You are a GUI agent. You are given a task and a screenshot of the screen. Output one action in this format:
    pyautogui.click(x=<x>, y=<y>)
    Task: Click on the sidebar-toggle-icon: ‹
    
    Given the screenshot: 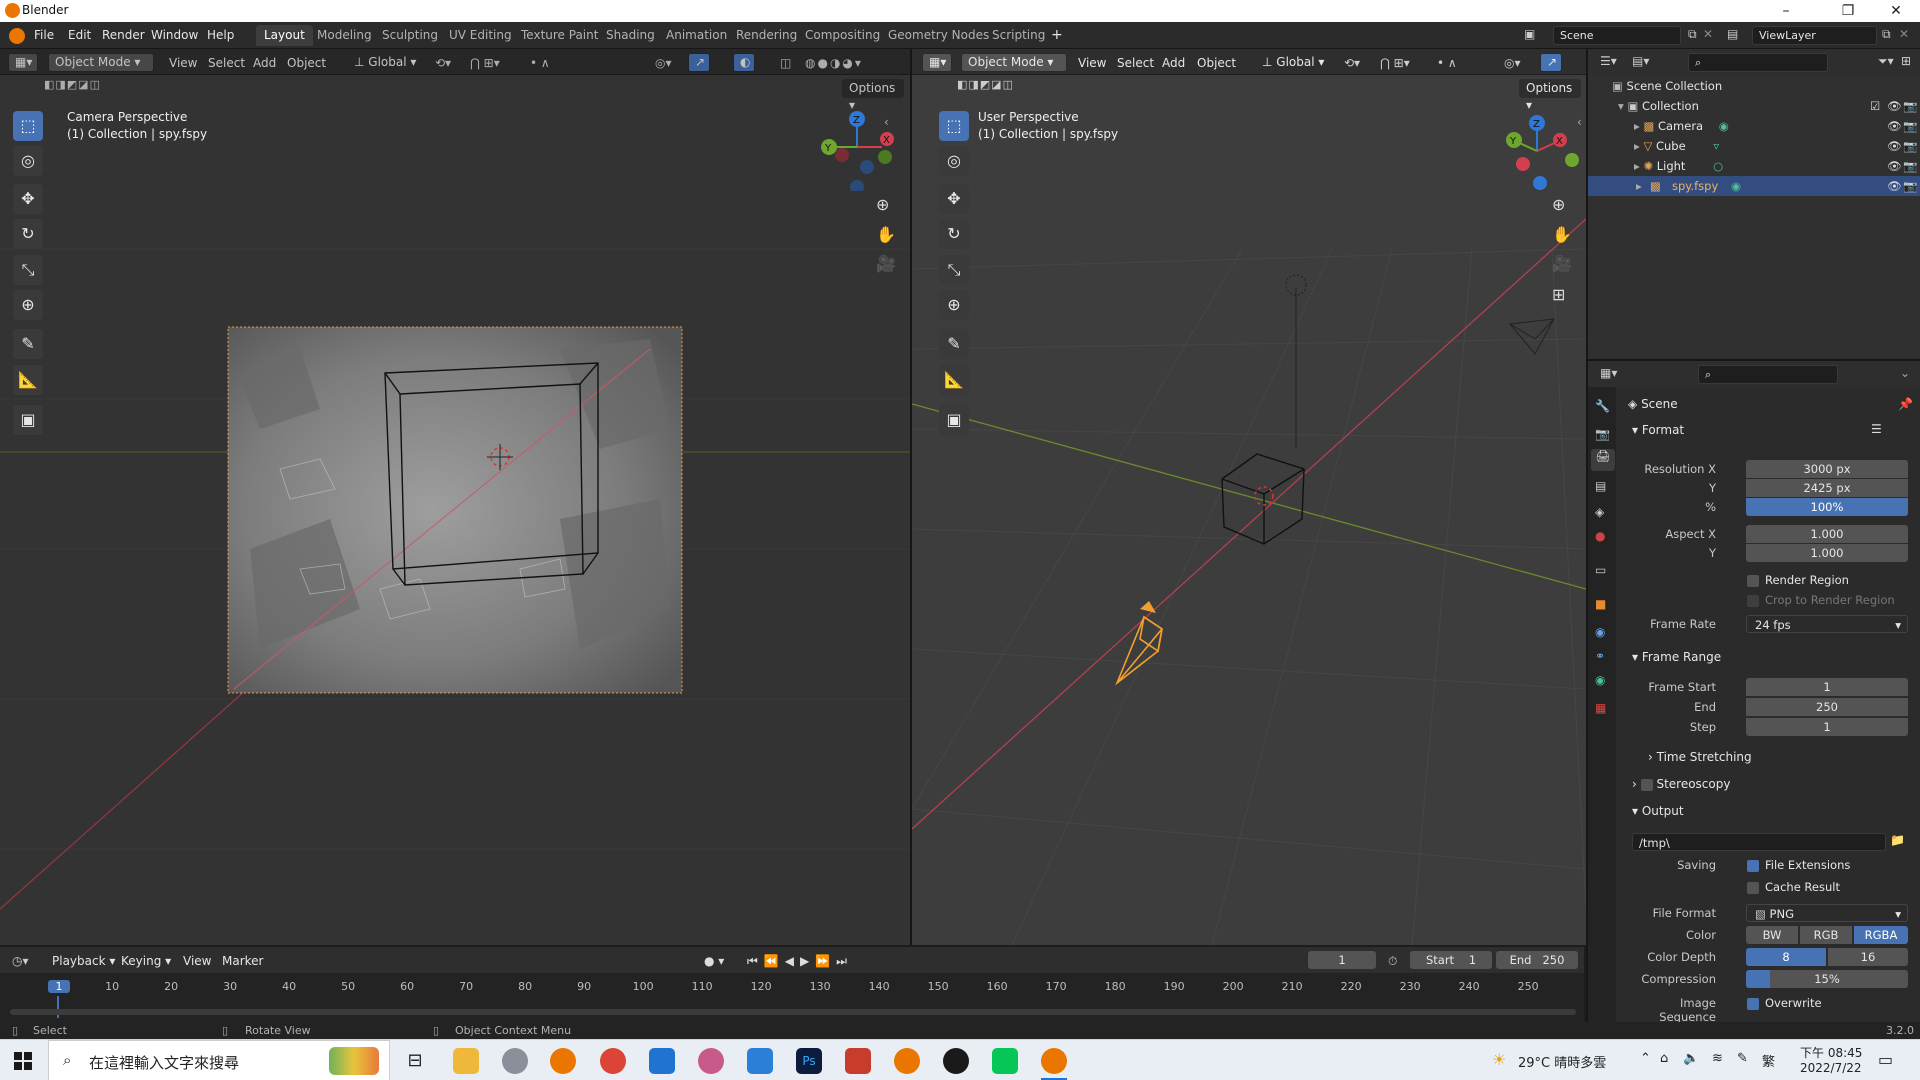 What is the action you would take?
    pyautogui.click(x=1579, y=122)
    